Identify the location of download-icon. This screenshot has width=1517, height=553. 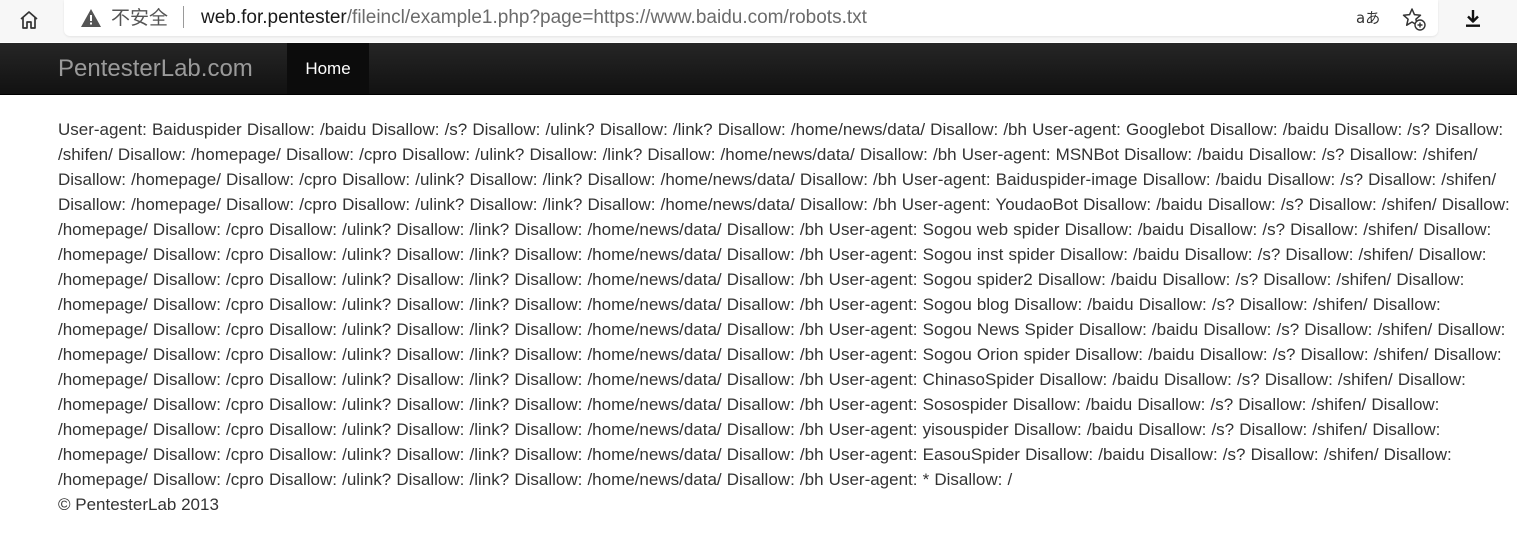
(1473, 18).